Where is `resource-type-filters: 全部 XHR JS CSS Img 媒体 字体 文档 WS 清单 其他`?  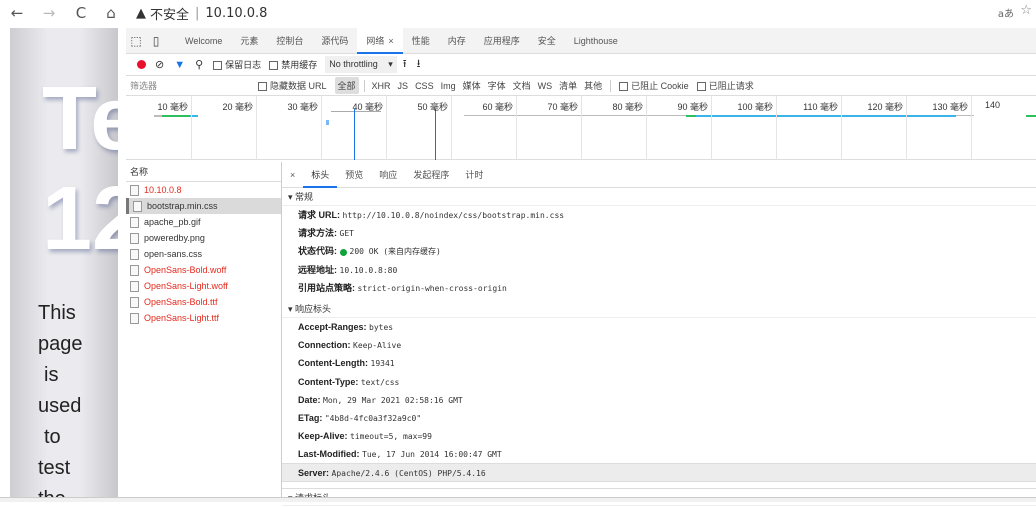 resource-type-filters: 全部 XHR JS CSS Img 媒体 字体 文档 WS 清单 其他 is located at coordinates (475, 85).